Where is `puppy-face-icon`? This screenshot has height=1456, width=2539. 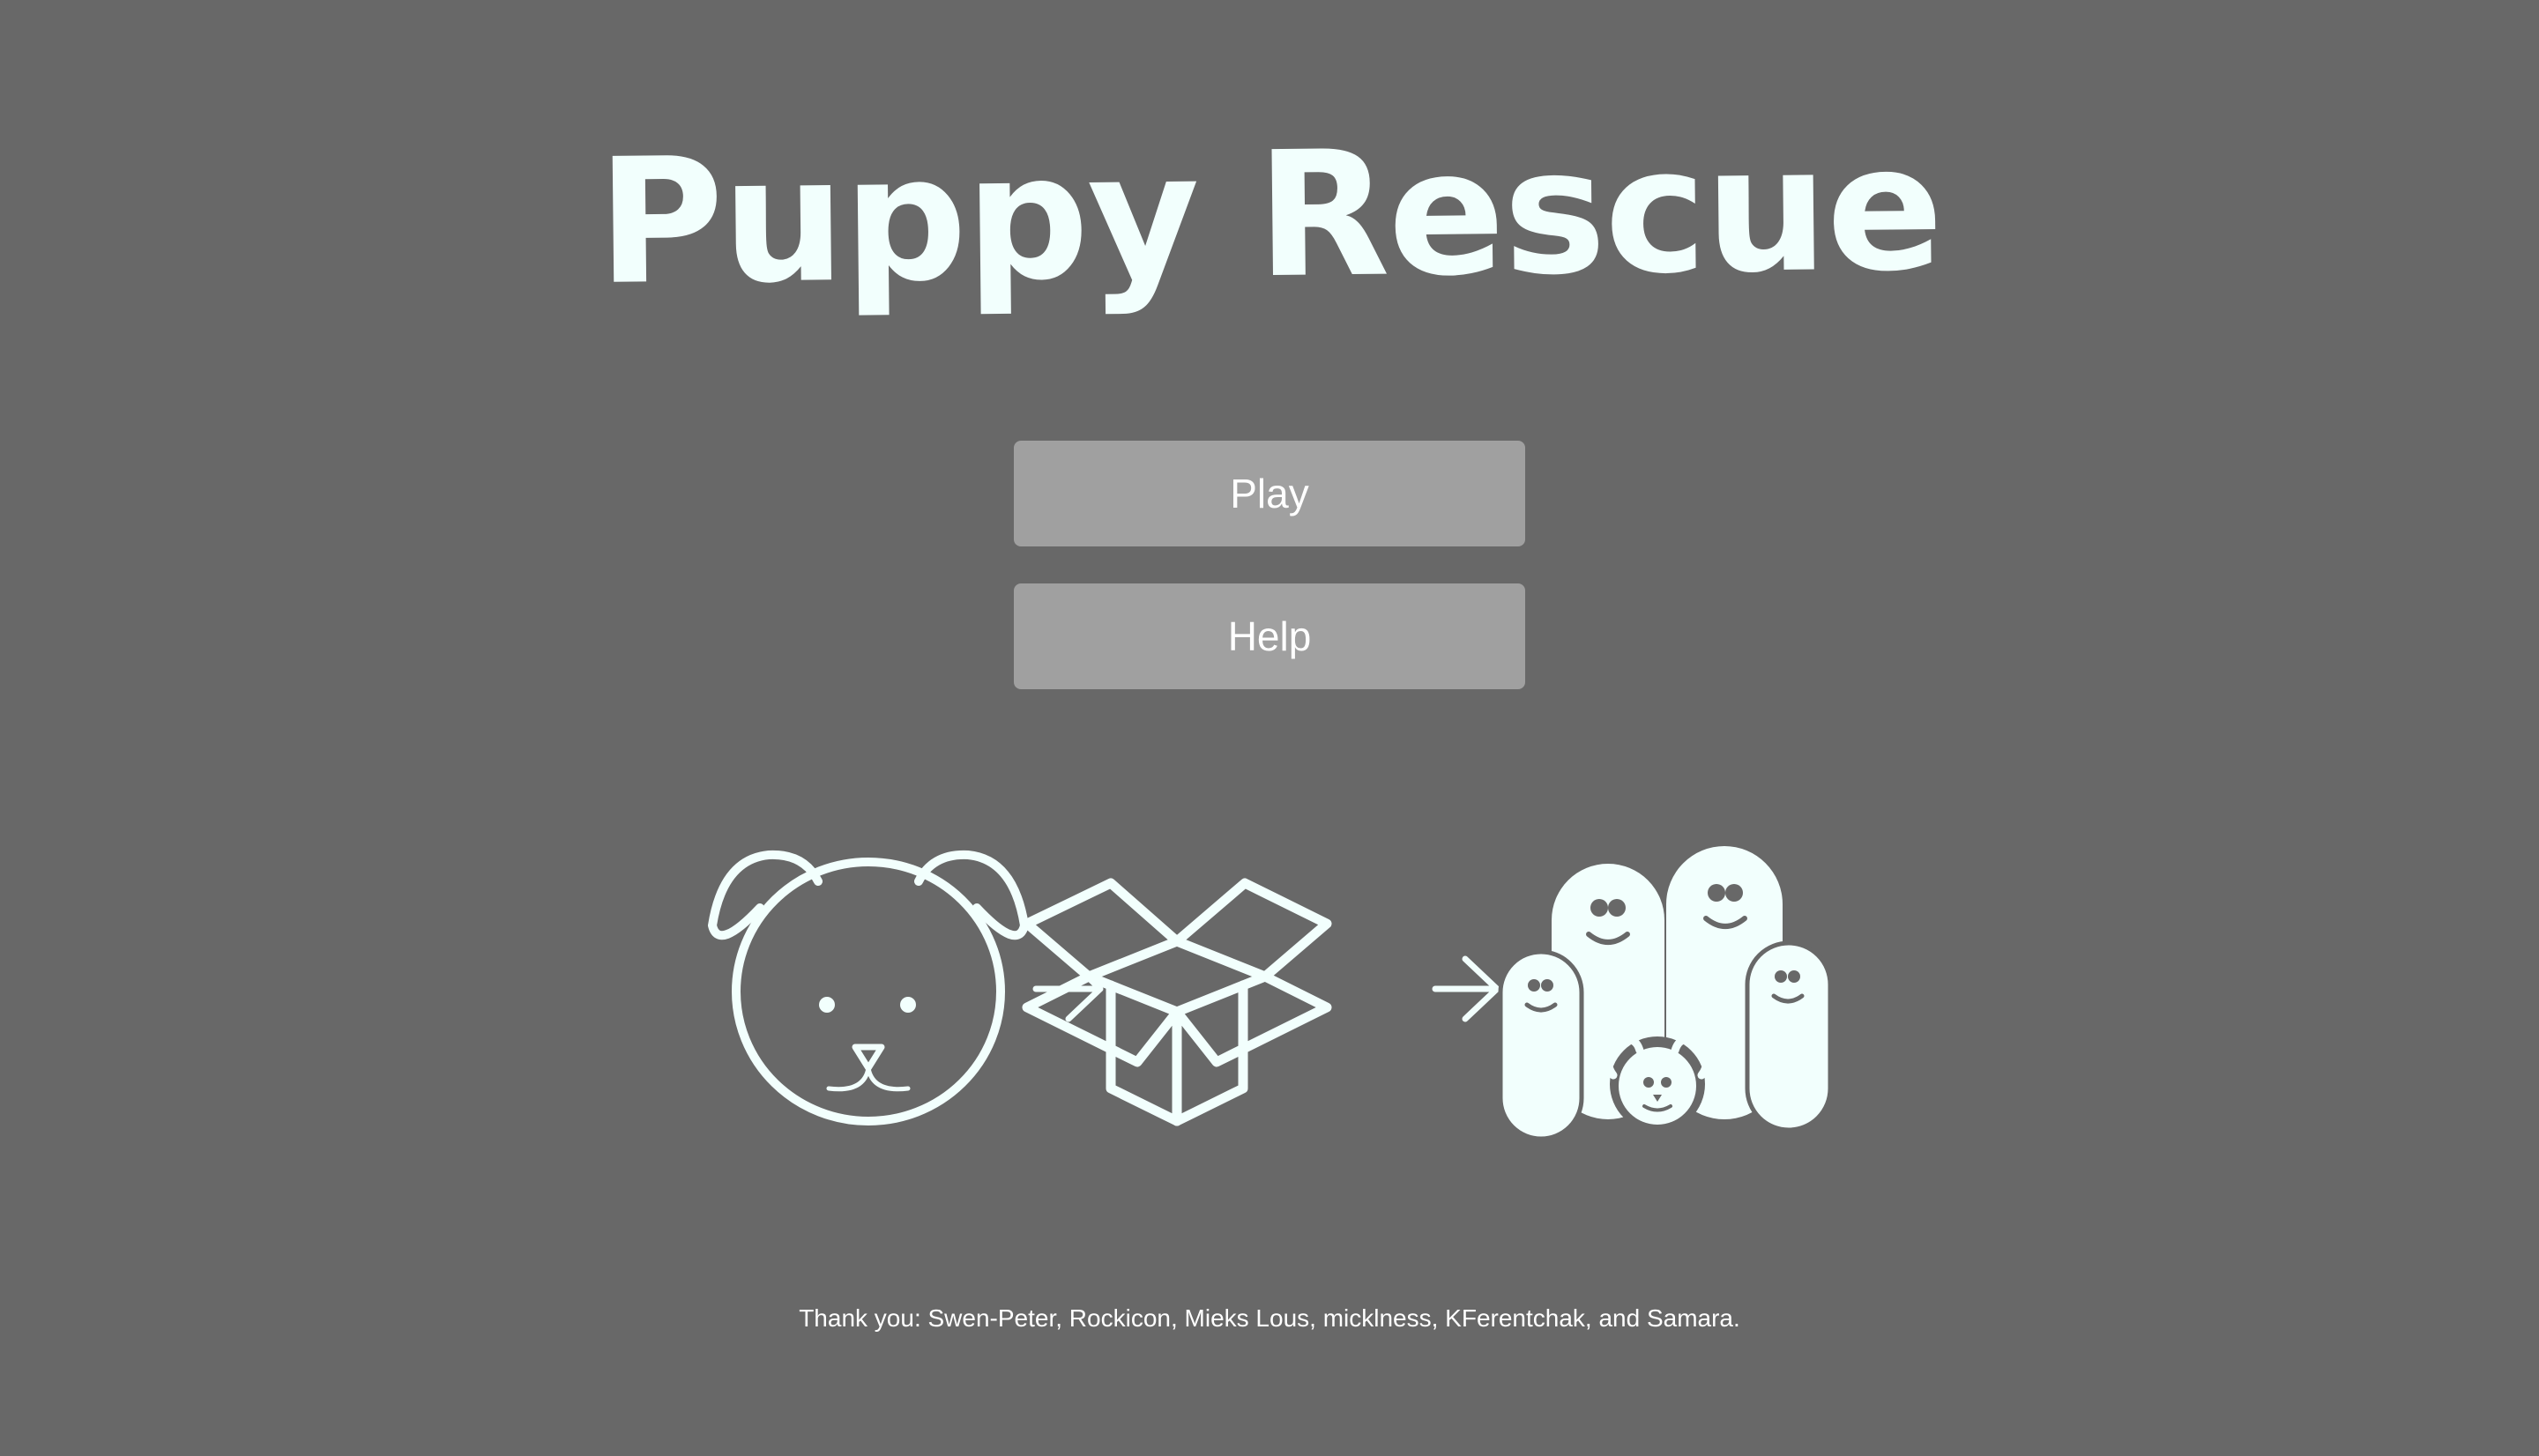
puppy-face-icon is located at coordinates (868, 987).